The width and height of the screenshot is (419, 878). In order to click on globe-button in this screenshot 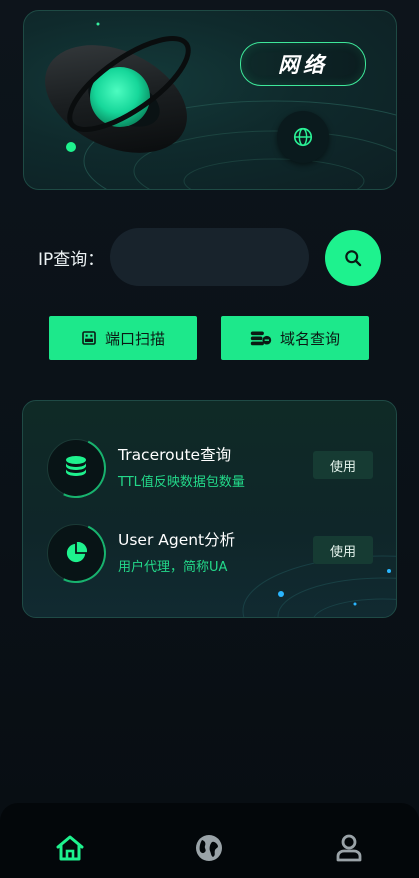, I will do `click(303, 137)`.